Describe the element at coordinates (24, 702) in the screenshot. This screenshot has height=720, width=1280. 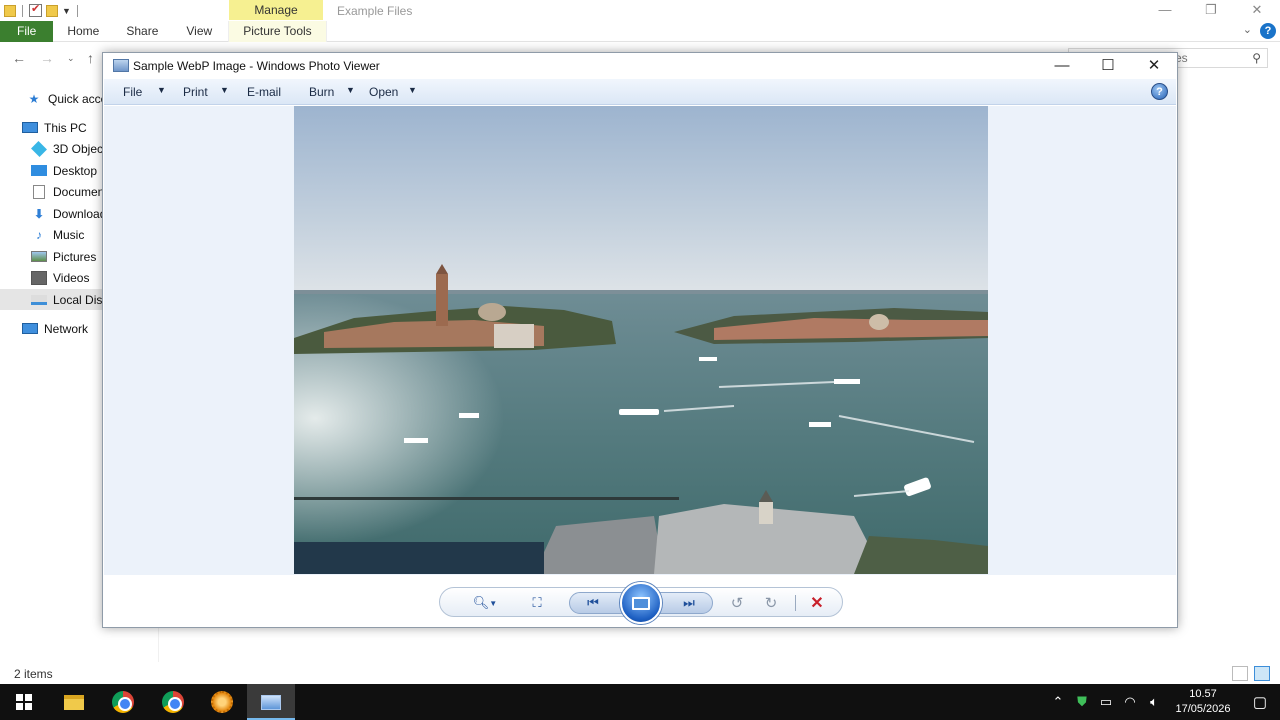
I see `start-button` at that location.